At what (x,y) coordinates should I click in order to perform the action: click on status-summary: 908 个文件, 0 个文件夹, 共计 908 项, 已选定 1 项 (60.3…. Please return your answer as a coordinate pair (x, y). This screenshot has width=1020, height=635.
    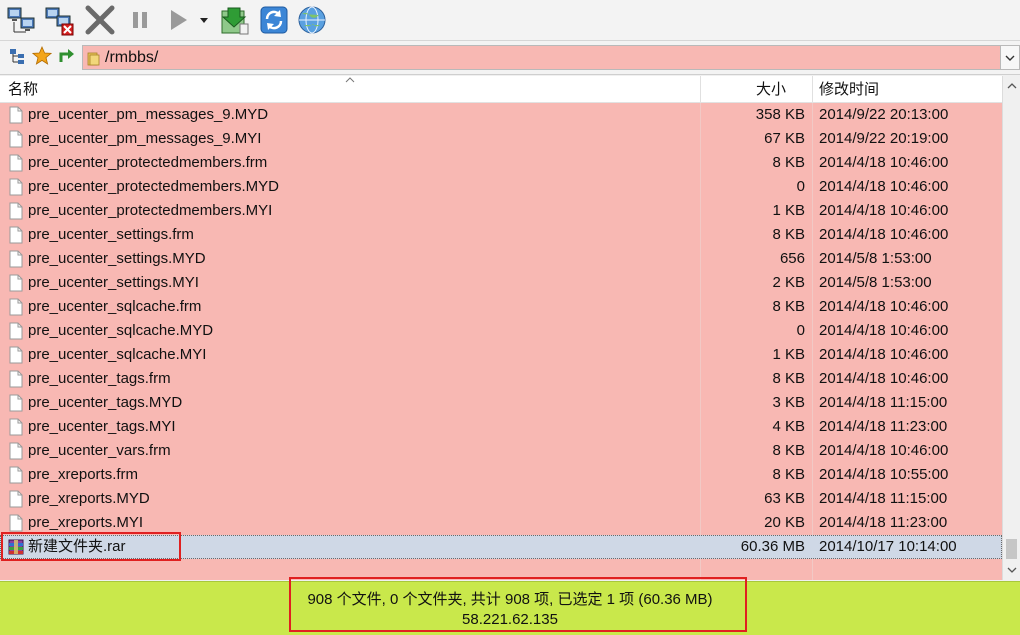
    Looking at the image, I should click on (510, 599).